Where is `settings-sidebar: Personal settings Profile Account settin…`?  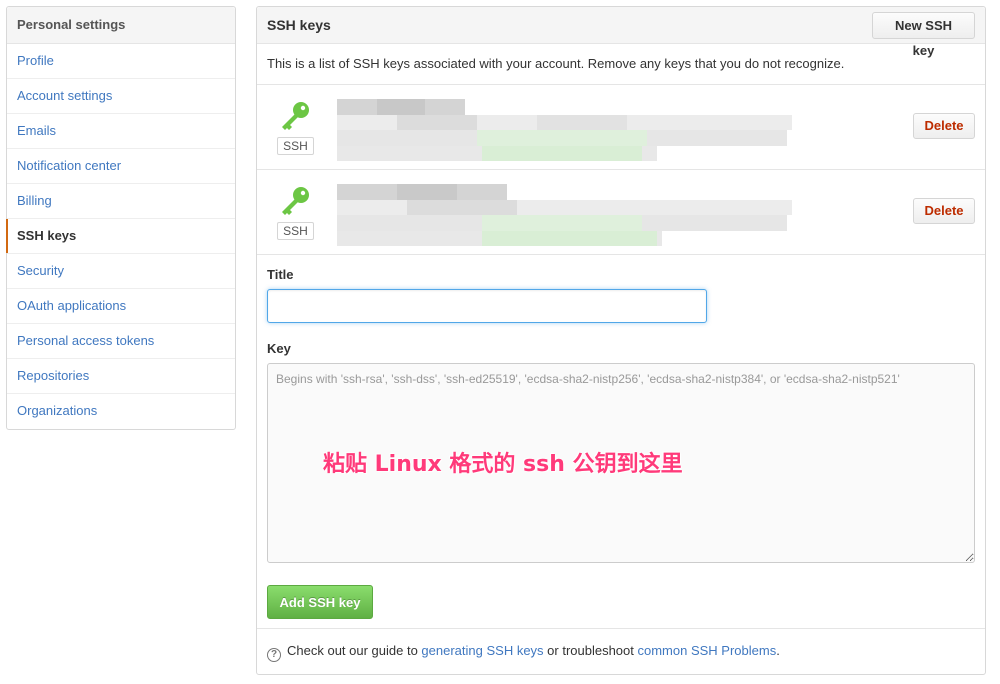 settings-sidebar: Personal settings Profile Account settin… is located at coordinates (121, 218).